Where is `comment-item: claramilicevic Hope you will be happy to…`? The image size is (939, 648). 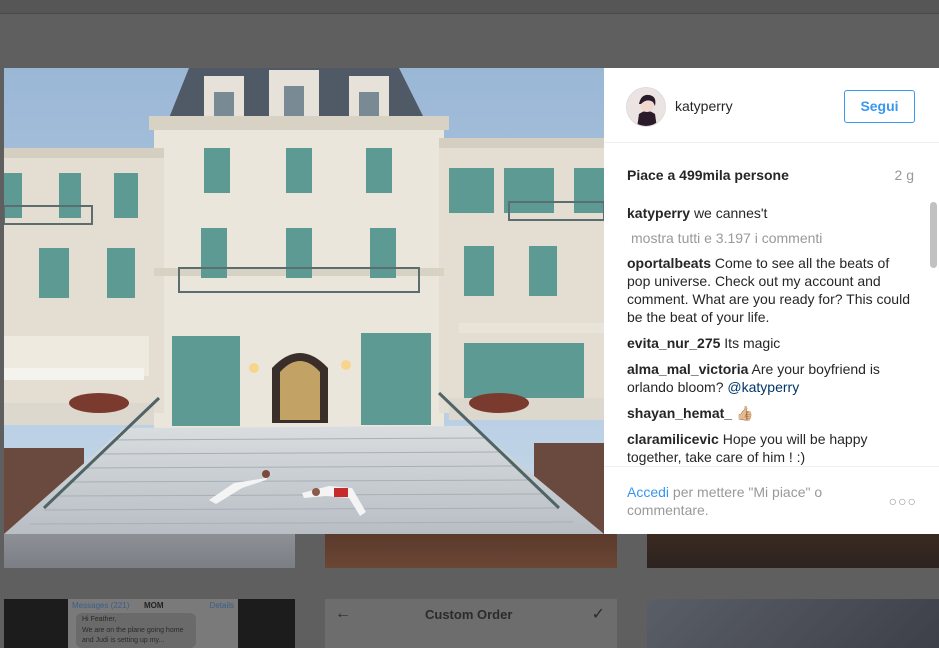
comment-item: claramilicevic Hope you will be happy to… is located at coordinates (769, 448).